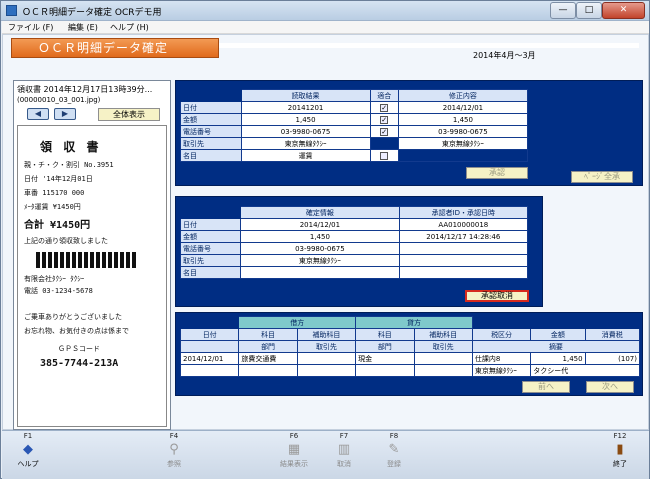  What do you see at coordinates (326, 346) in the screenshot?
I see `journal-header-debit-partner: 取引先` at bounding box center [326, 346].